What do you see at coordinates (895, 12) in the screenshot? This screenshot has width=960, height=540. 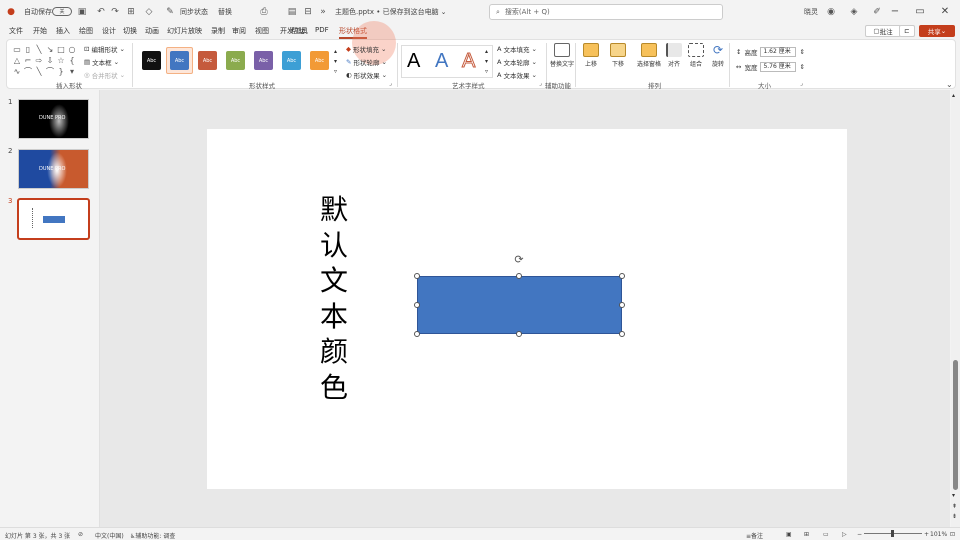 I see `minimize-button: −` at bounding box center [895, 12].